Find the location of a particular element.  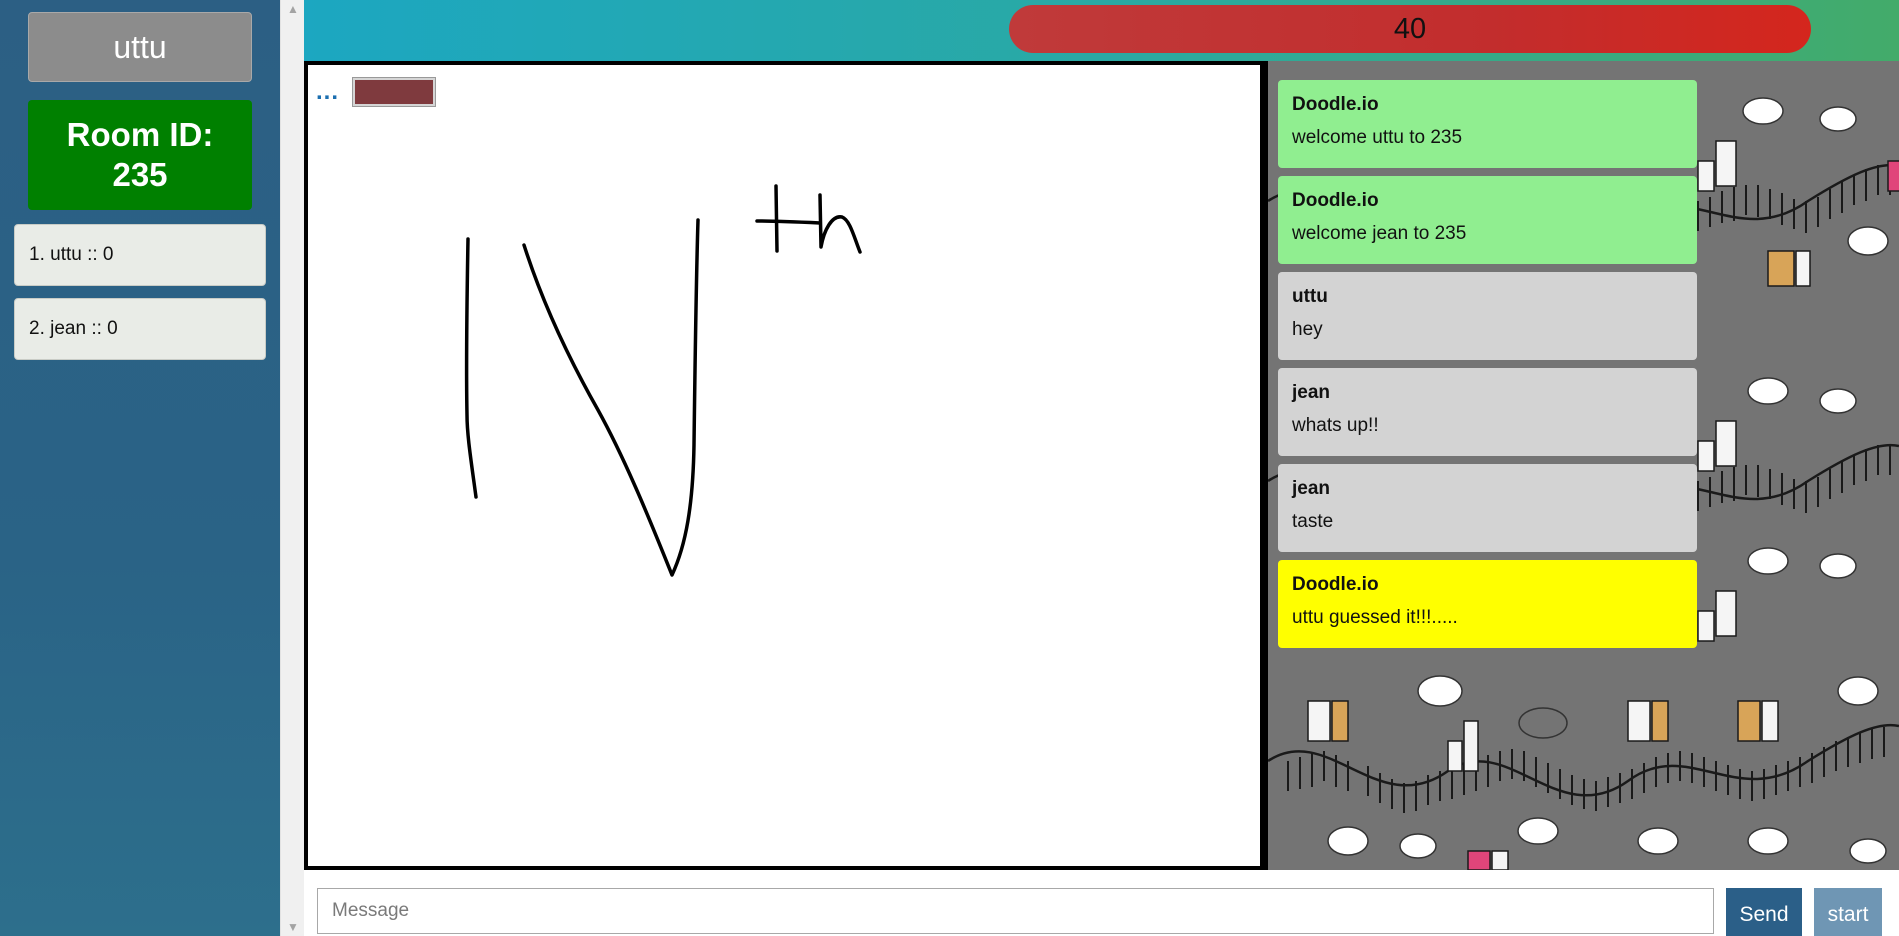

timer-value: 40 is located at coordinates (1410, 28).